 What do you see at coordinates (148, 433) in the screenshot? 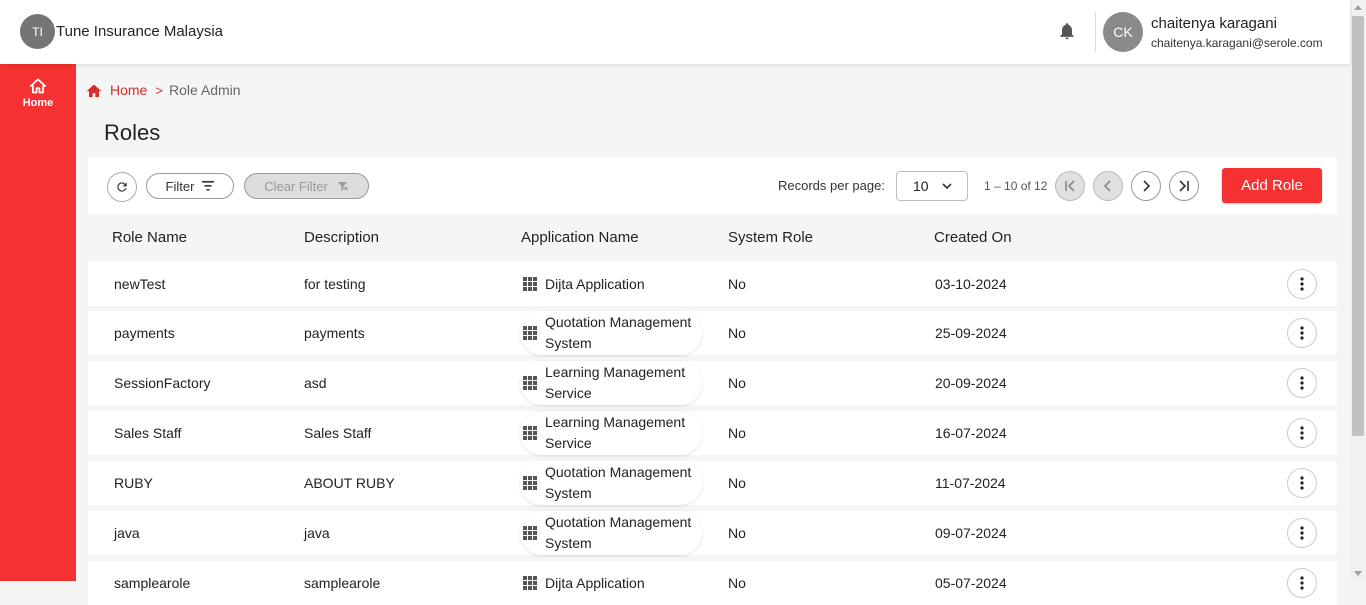
I see `cell-role-name: Sales Staff` at bounding box center [148, 433].